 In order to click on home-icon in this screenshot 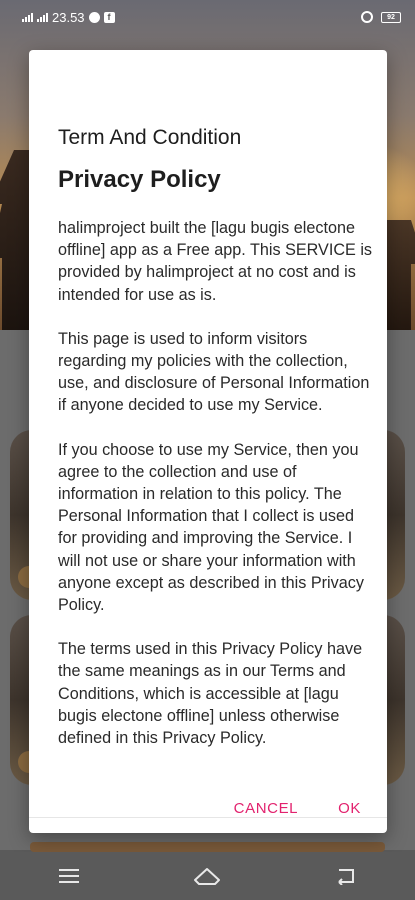, I will do `click(207, 876)`.